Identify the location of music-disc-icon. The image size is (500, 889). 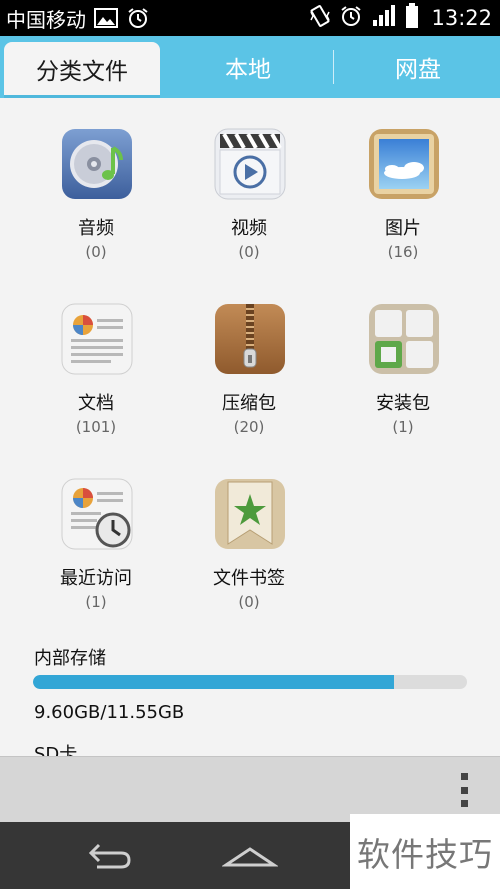
(97, 164).